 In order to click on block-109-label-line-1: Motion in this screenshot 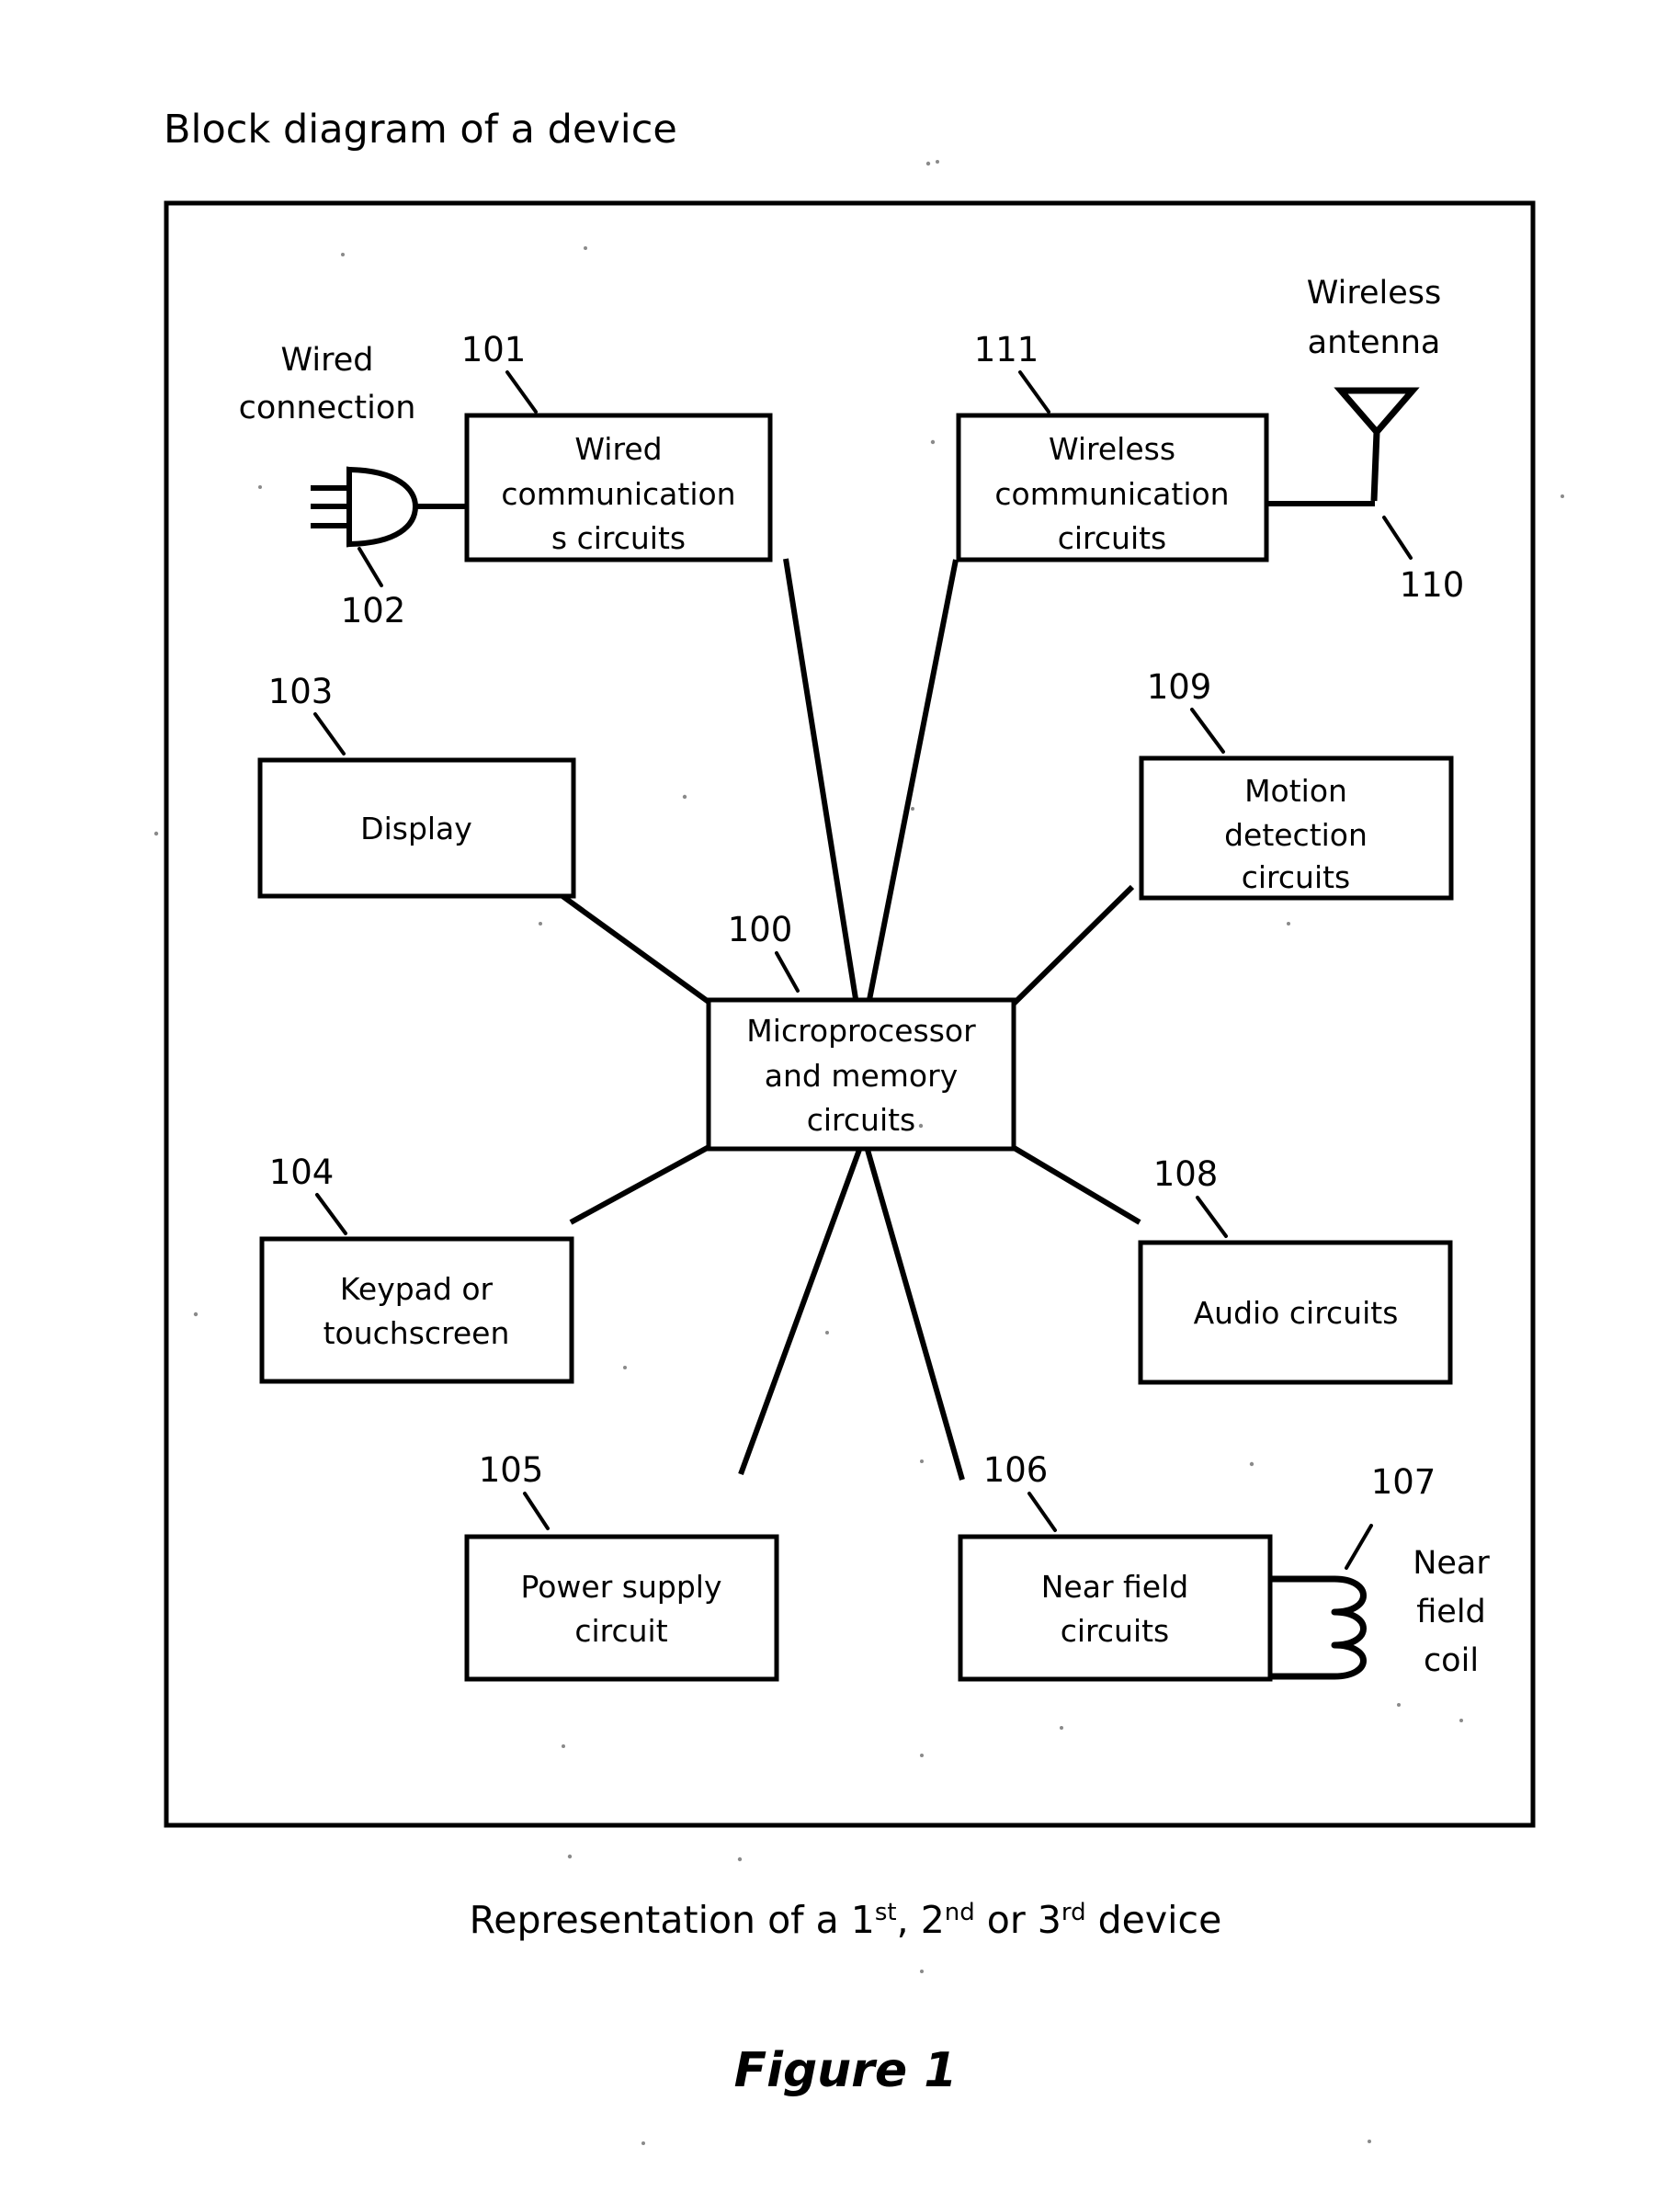, I will do `click(1295, 791)`.